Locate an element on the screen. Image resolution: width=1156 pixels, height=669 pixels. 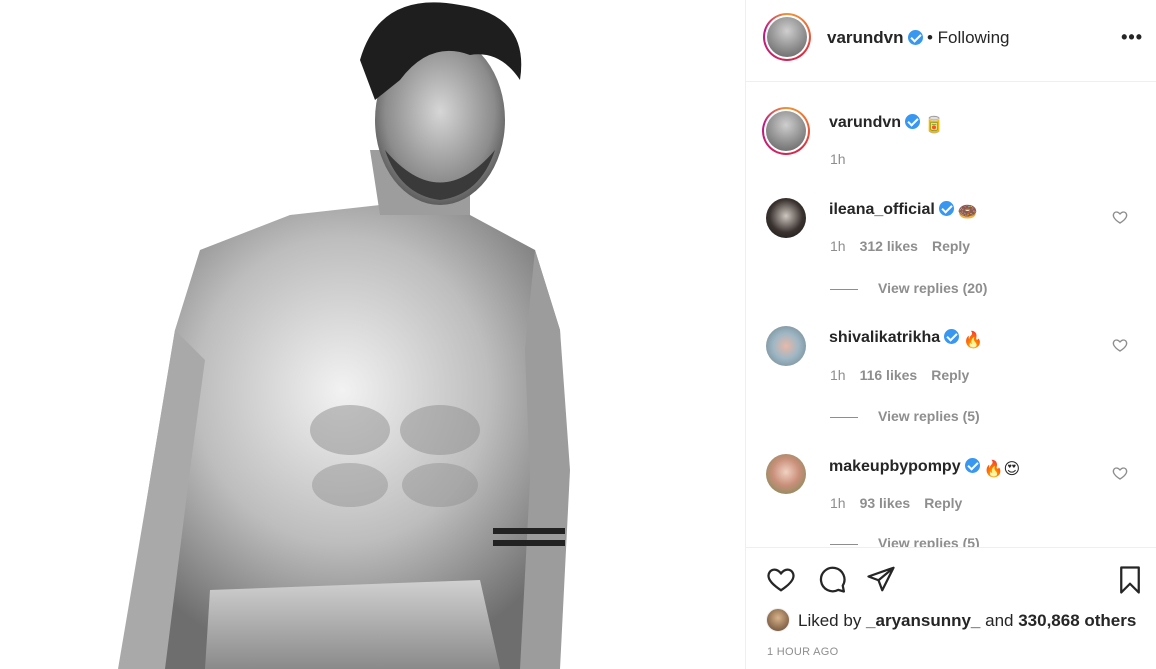
caption-username-link: varundvn is located at coordinates (865, 122).